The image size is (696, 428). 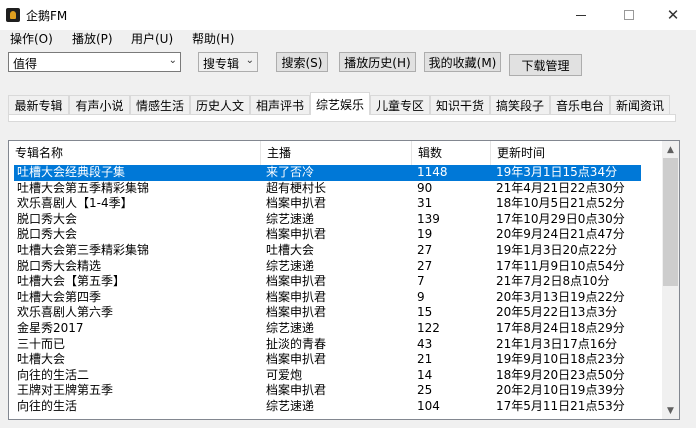 What do you see at coordinates (296, 187) in the screenshot?
I see `host-cell: 超有梗村长` at bounding box center [296, 187].